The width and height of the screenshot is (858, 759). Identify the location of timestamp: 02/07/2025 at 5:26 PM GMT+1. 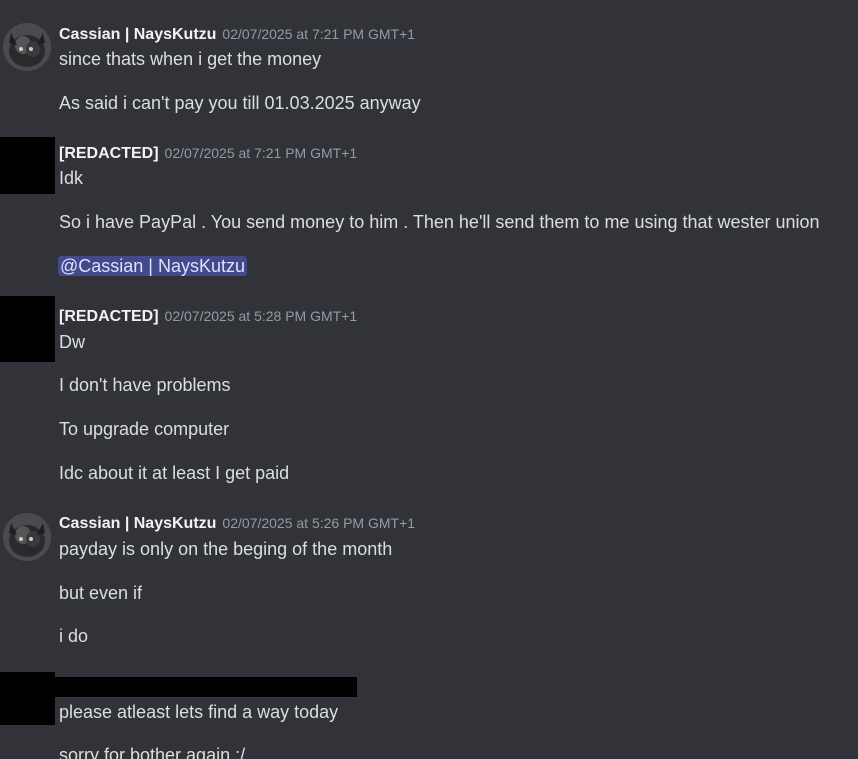
(319, 523).